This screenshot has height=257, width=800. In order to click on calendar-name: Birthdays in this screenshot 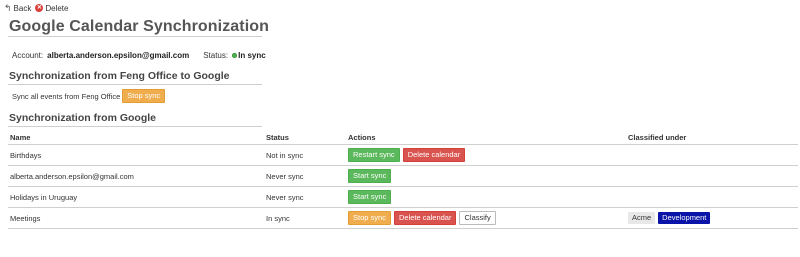, I will do `click(26, 155)`.